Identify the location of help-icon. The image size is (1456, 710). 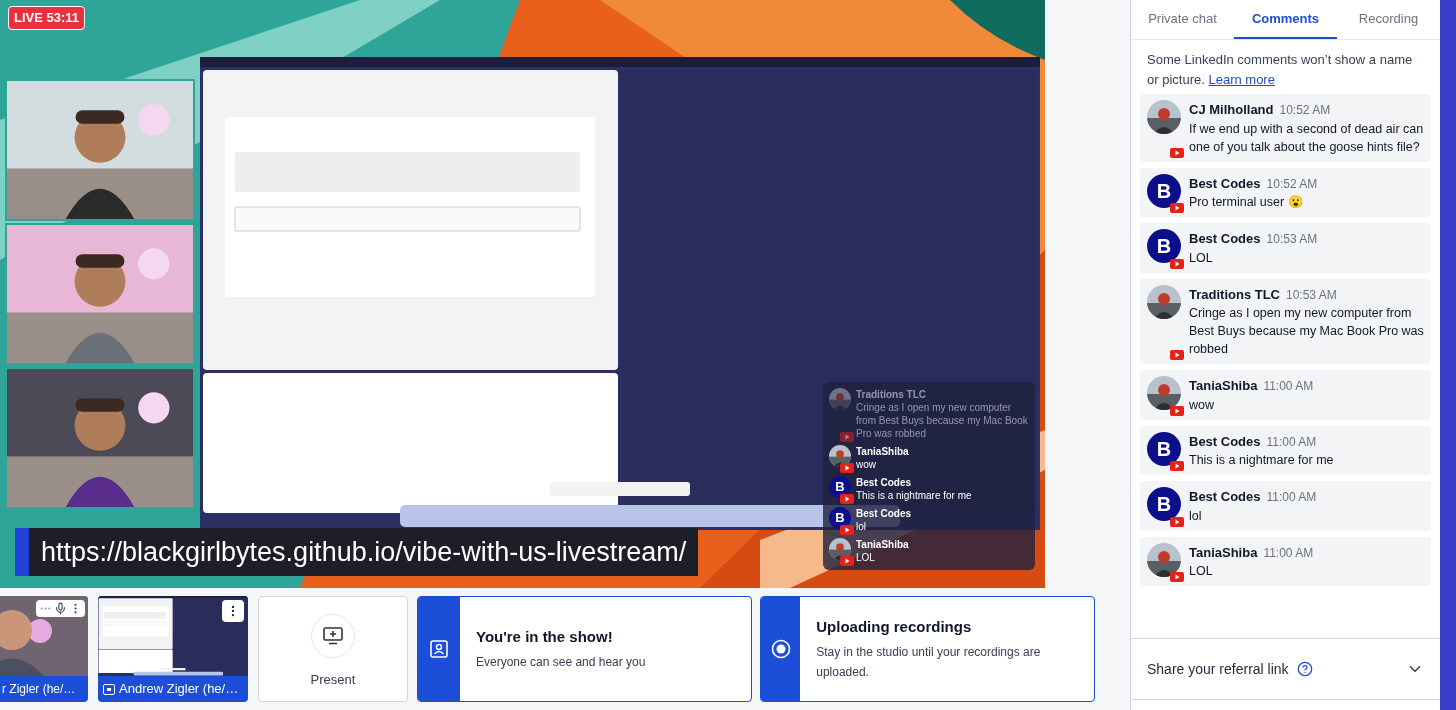
(1304, 669).